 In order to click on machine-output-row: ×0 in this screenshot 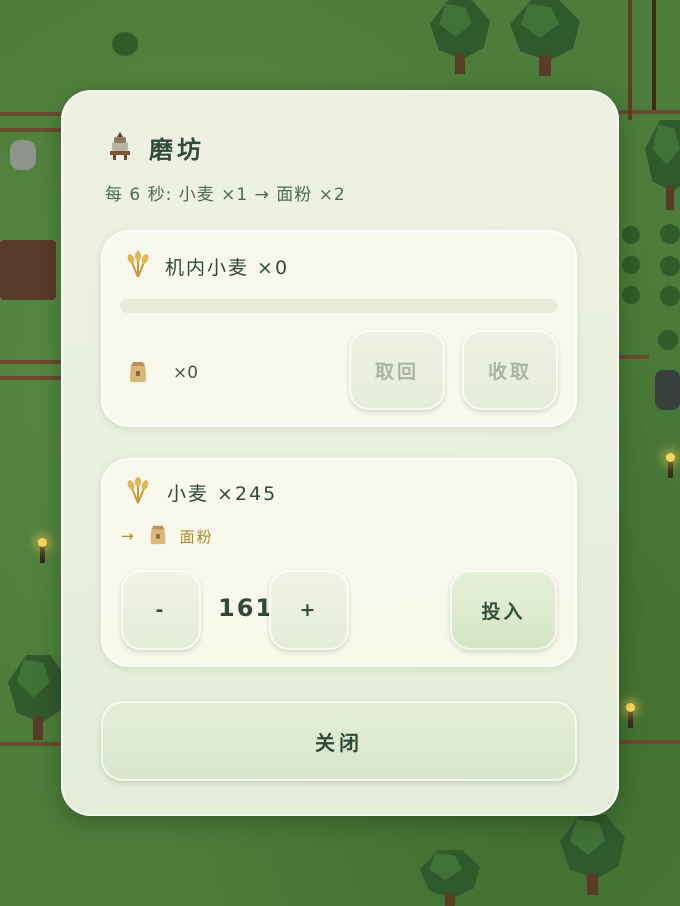, I will do `click(161, 373)`.